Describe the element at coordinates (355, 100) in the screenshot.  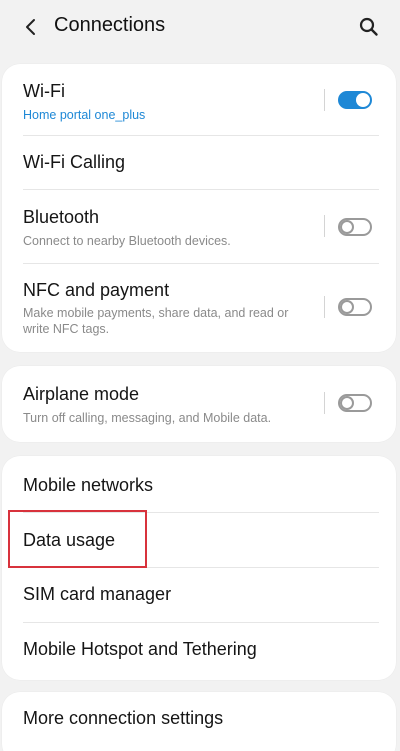
I see `wifi-toggle` at that location.